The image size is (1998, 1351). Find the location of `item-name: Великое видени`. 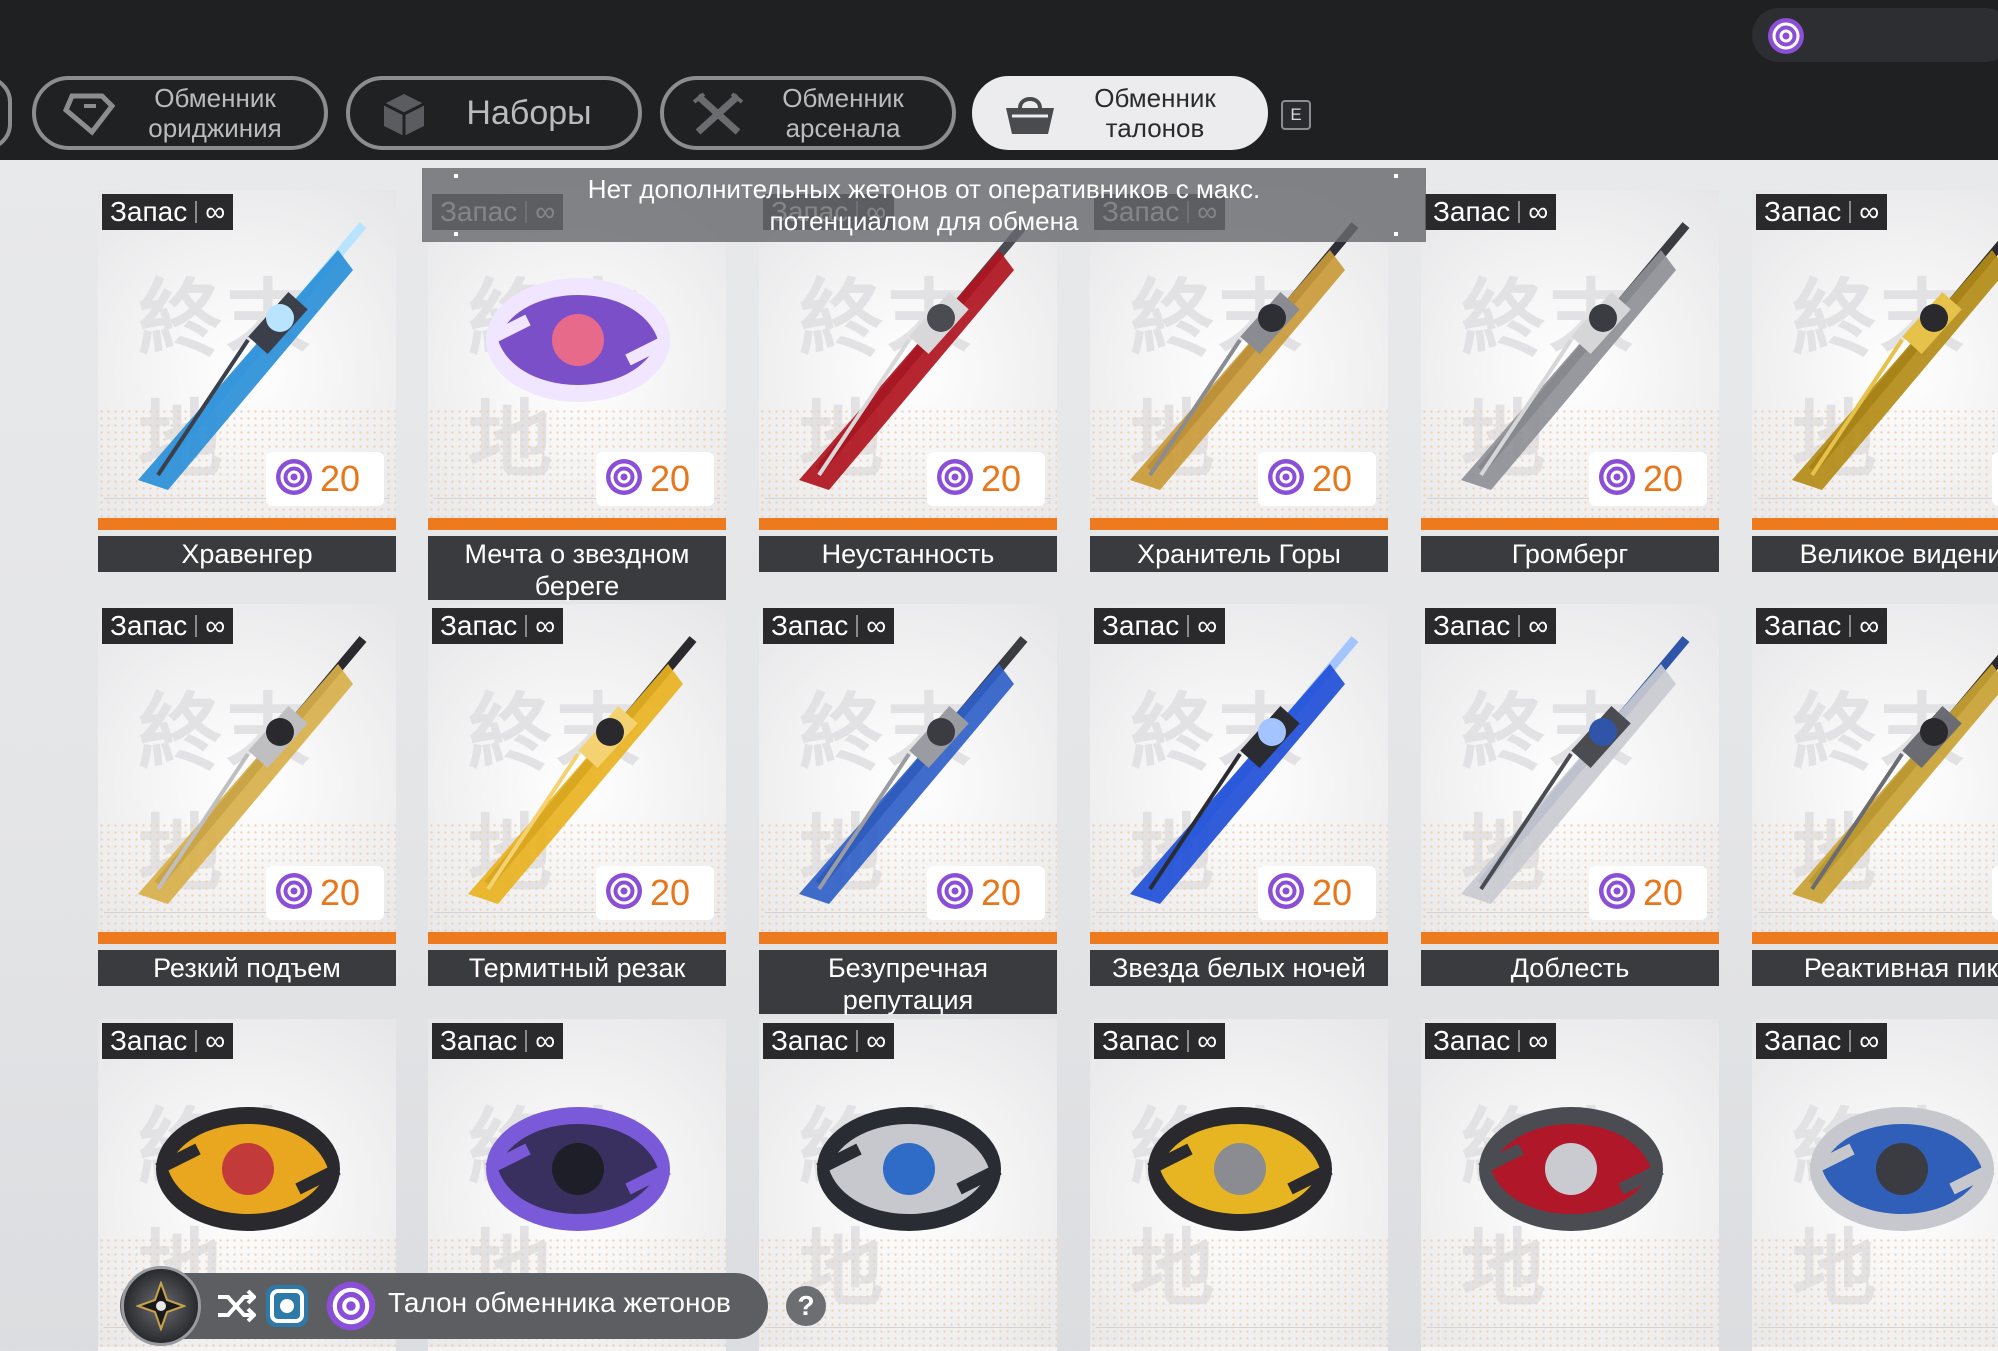

item-name: Великое видени is located at coordinates (1875, 554).